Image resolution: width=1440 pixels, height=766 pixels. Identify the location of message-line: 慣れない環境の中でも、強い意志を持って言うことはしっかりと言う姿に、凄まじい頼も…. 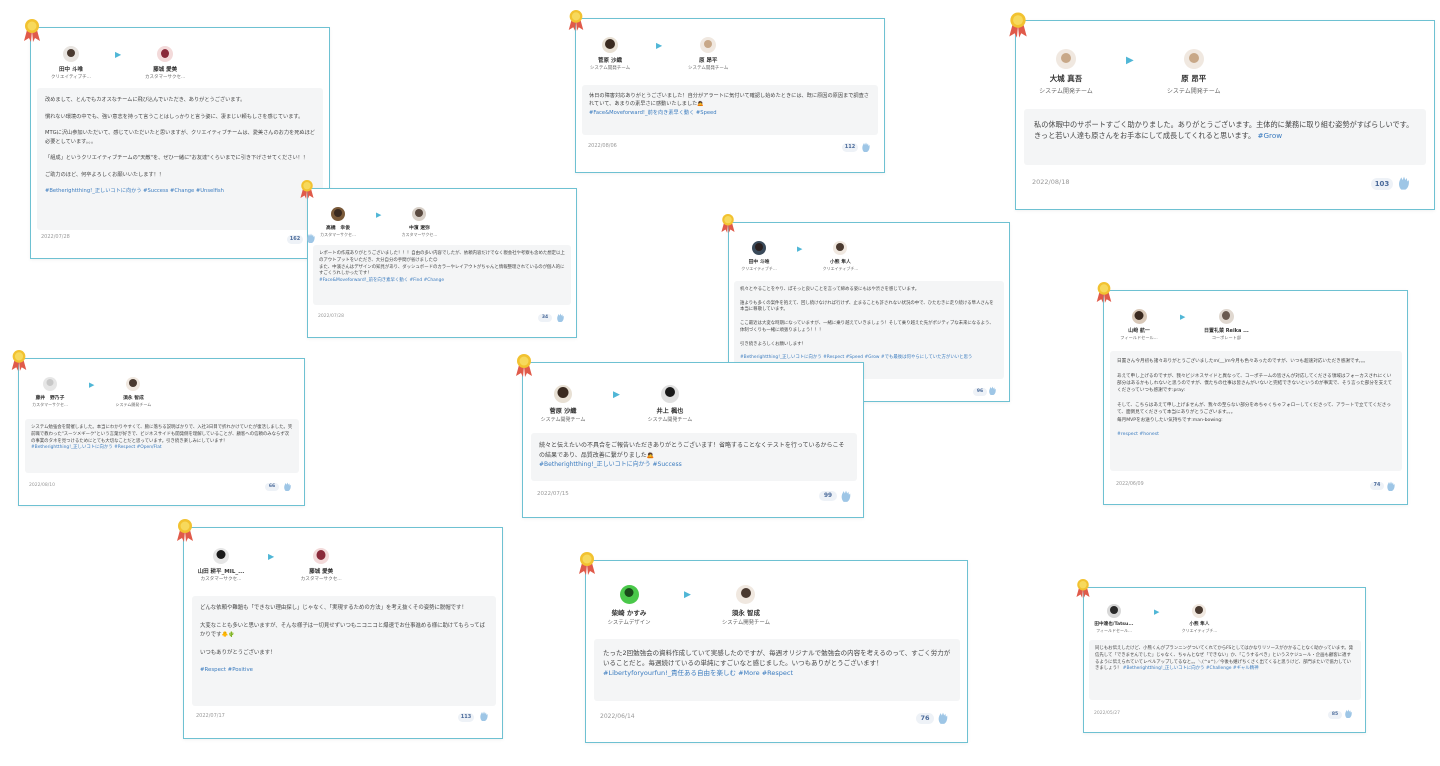
(174, 116).